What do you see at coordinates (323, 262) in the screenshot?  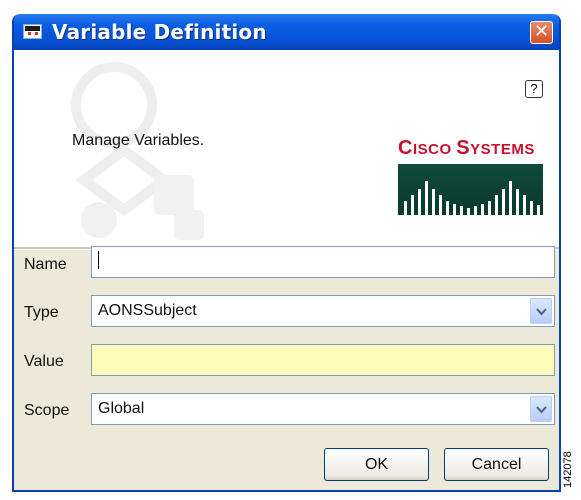 I see `name-input` at bounding box center [323, 262].